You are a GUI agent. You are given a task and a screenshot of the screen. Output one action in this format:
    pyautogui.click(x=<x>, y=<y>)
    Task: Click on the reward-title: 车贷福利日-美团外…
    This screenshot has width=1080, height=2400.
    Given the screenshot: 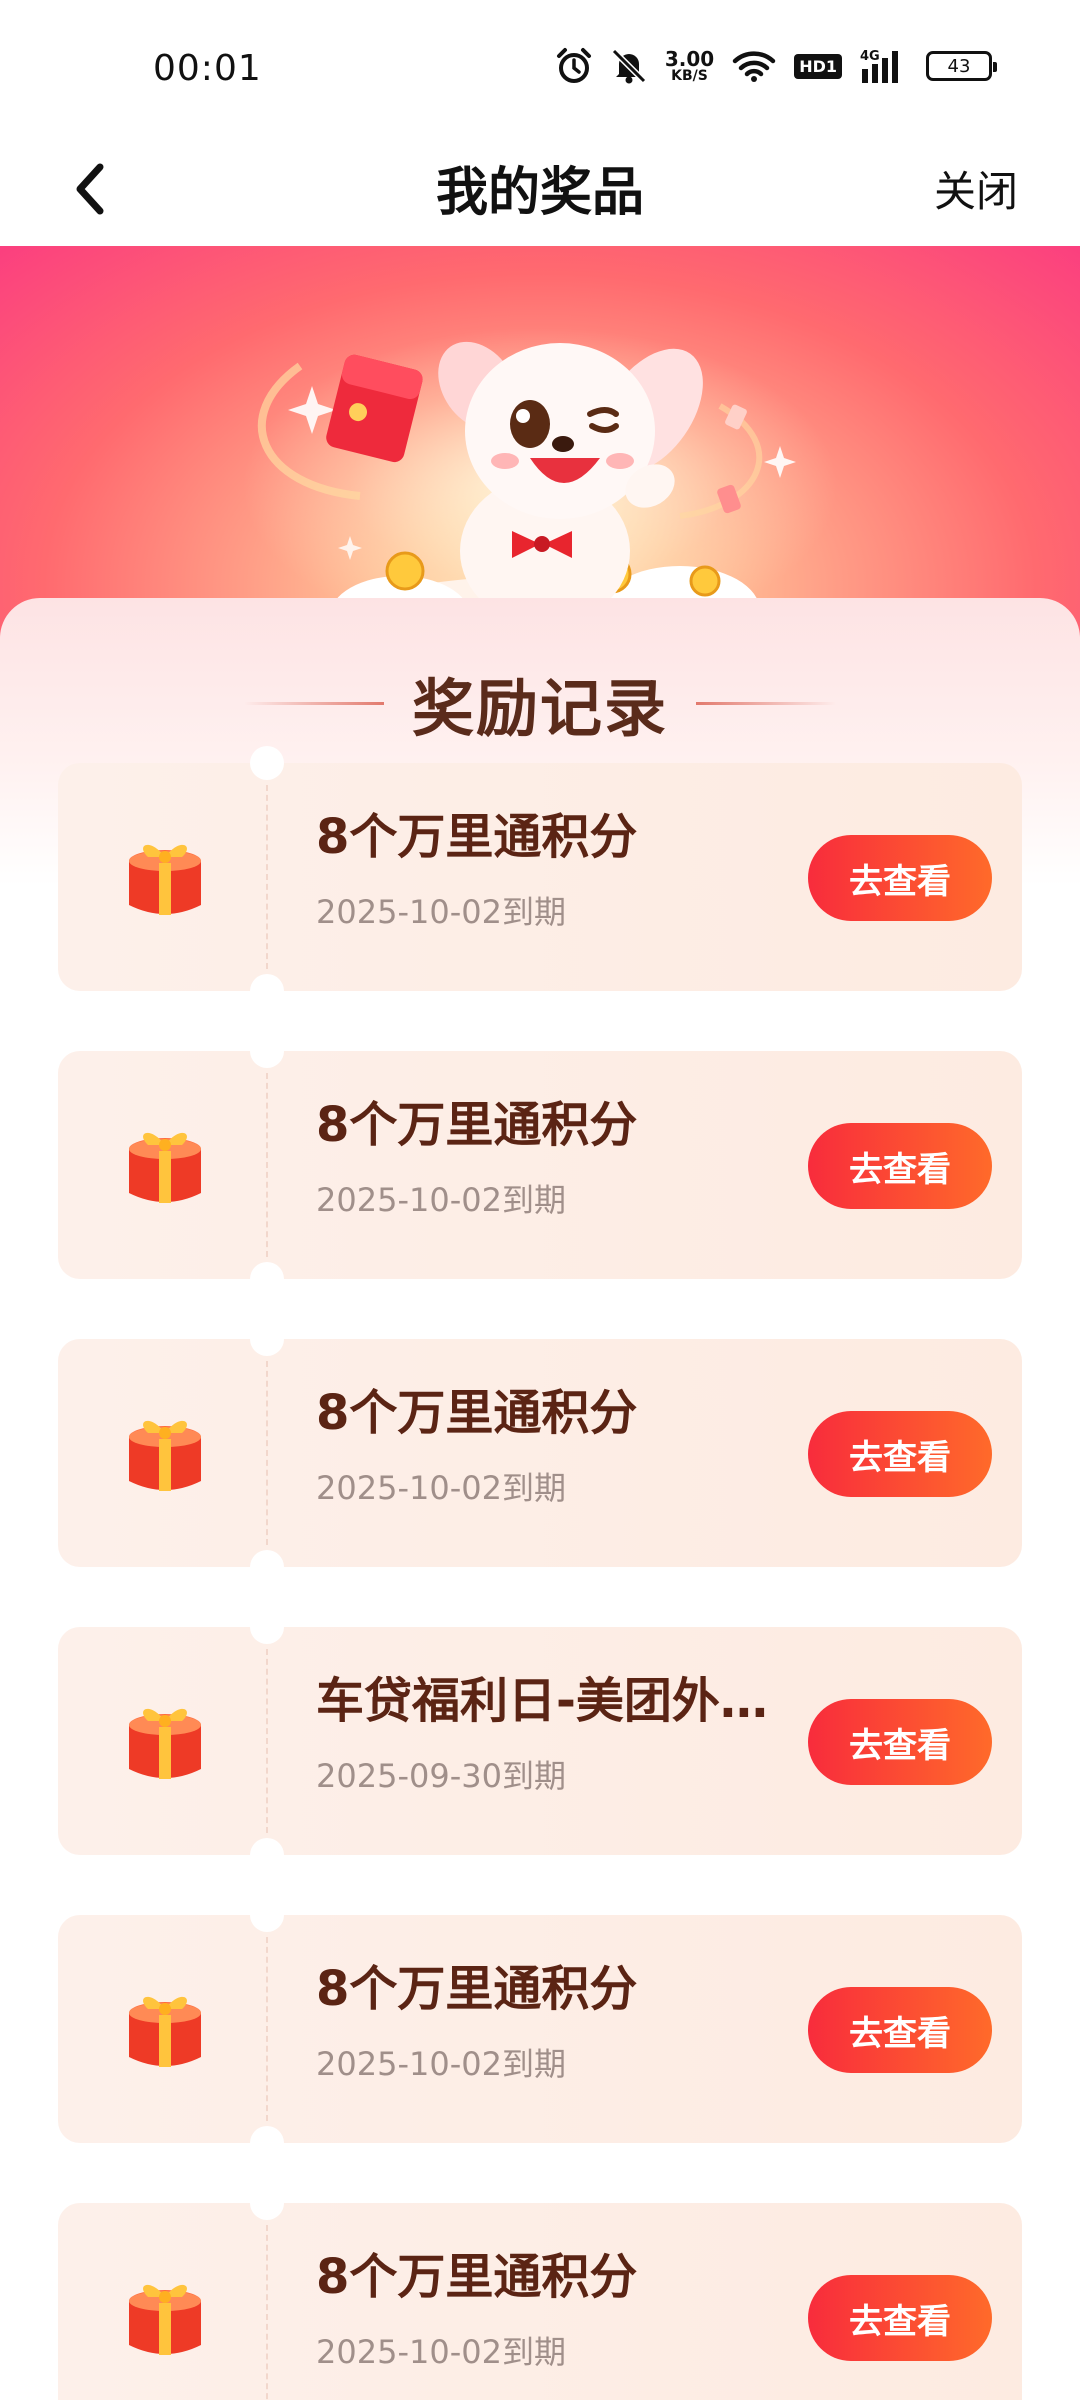 What is the action you would take?
    pyautogui.click(x=542, y=1701)
    